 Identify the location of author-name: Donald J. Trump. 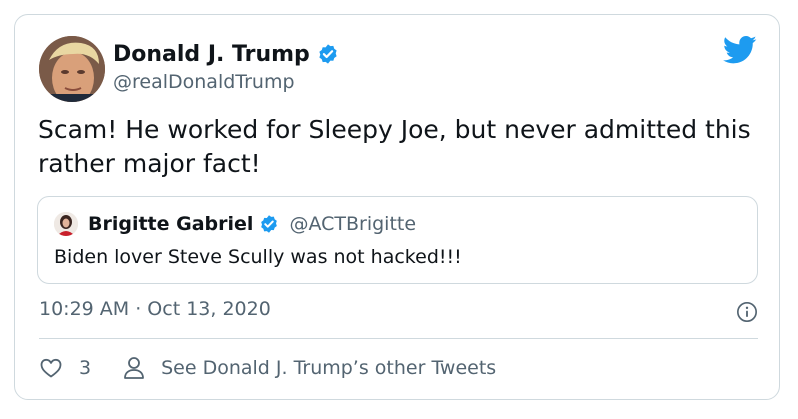
(211, 54).